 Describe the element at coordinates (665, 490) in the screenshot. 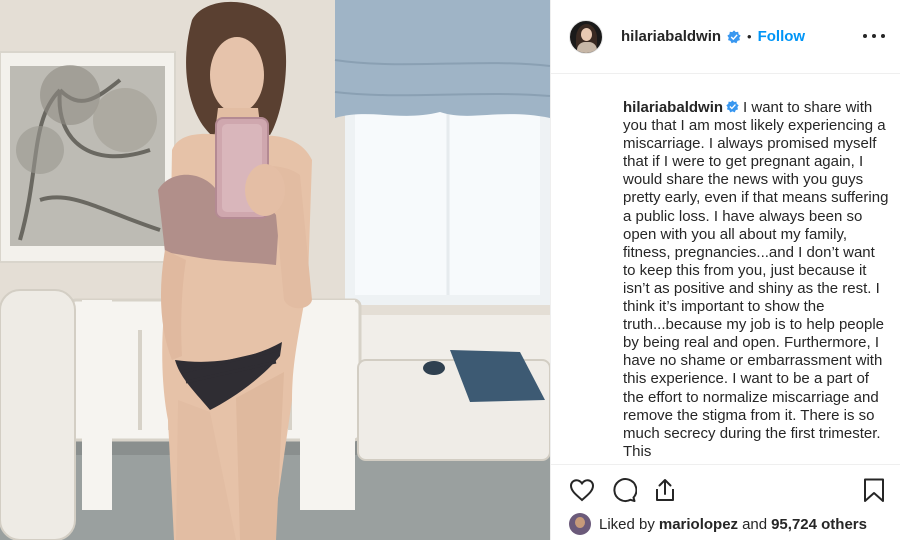

I see `share-icon` at that location.